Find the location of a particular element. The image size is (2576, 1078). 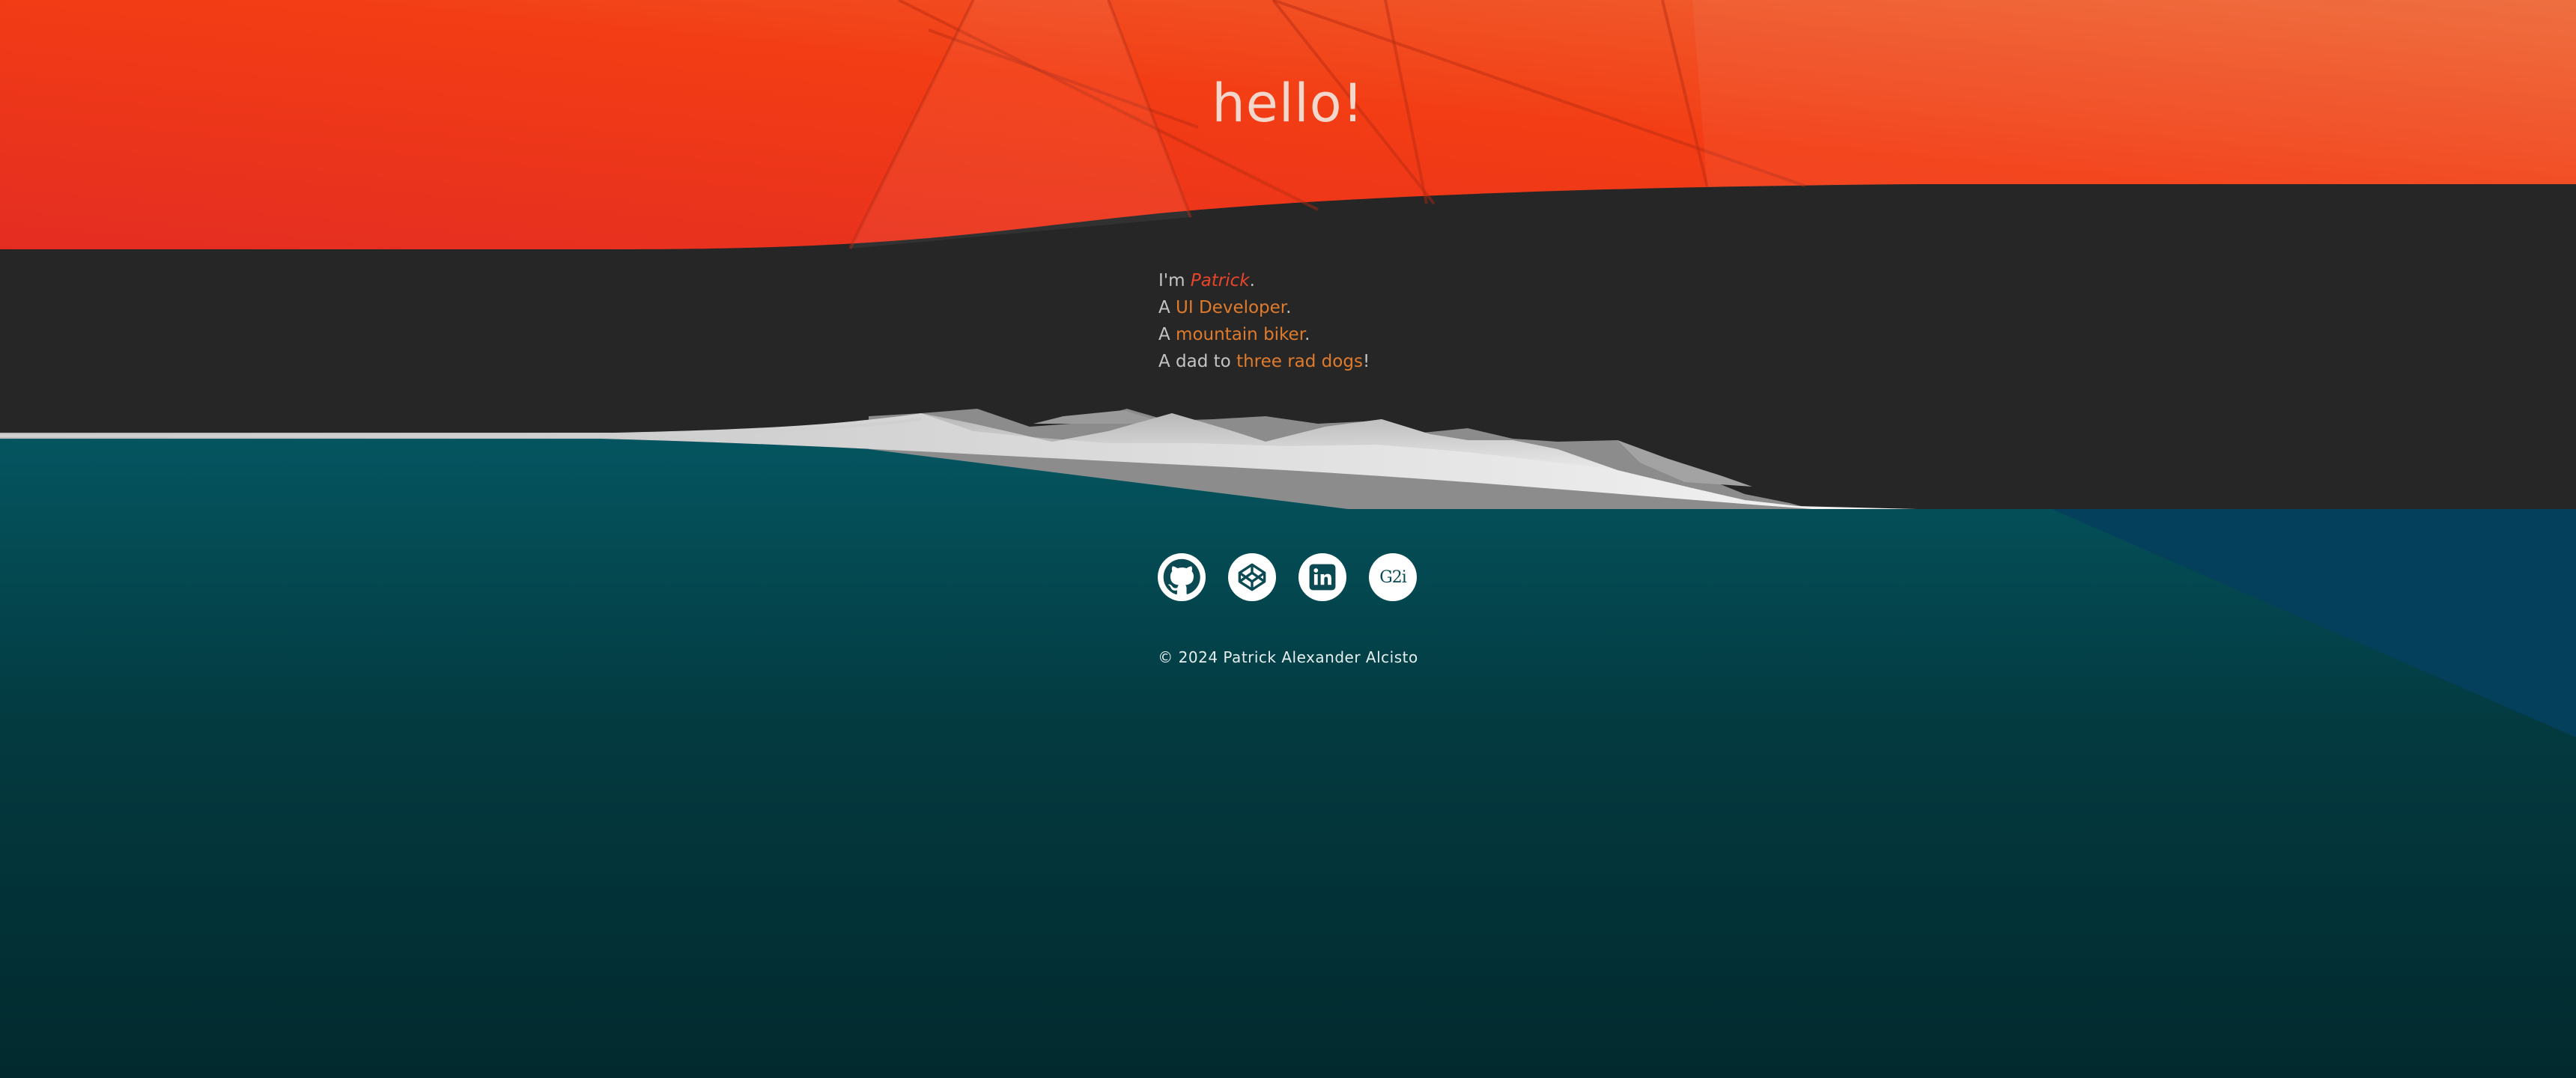

mountain-biker-highlight: mountain biker is located at coordinates (1240, 334).